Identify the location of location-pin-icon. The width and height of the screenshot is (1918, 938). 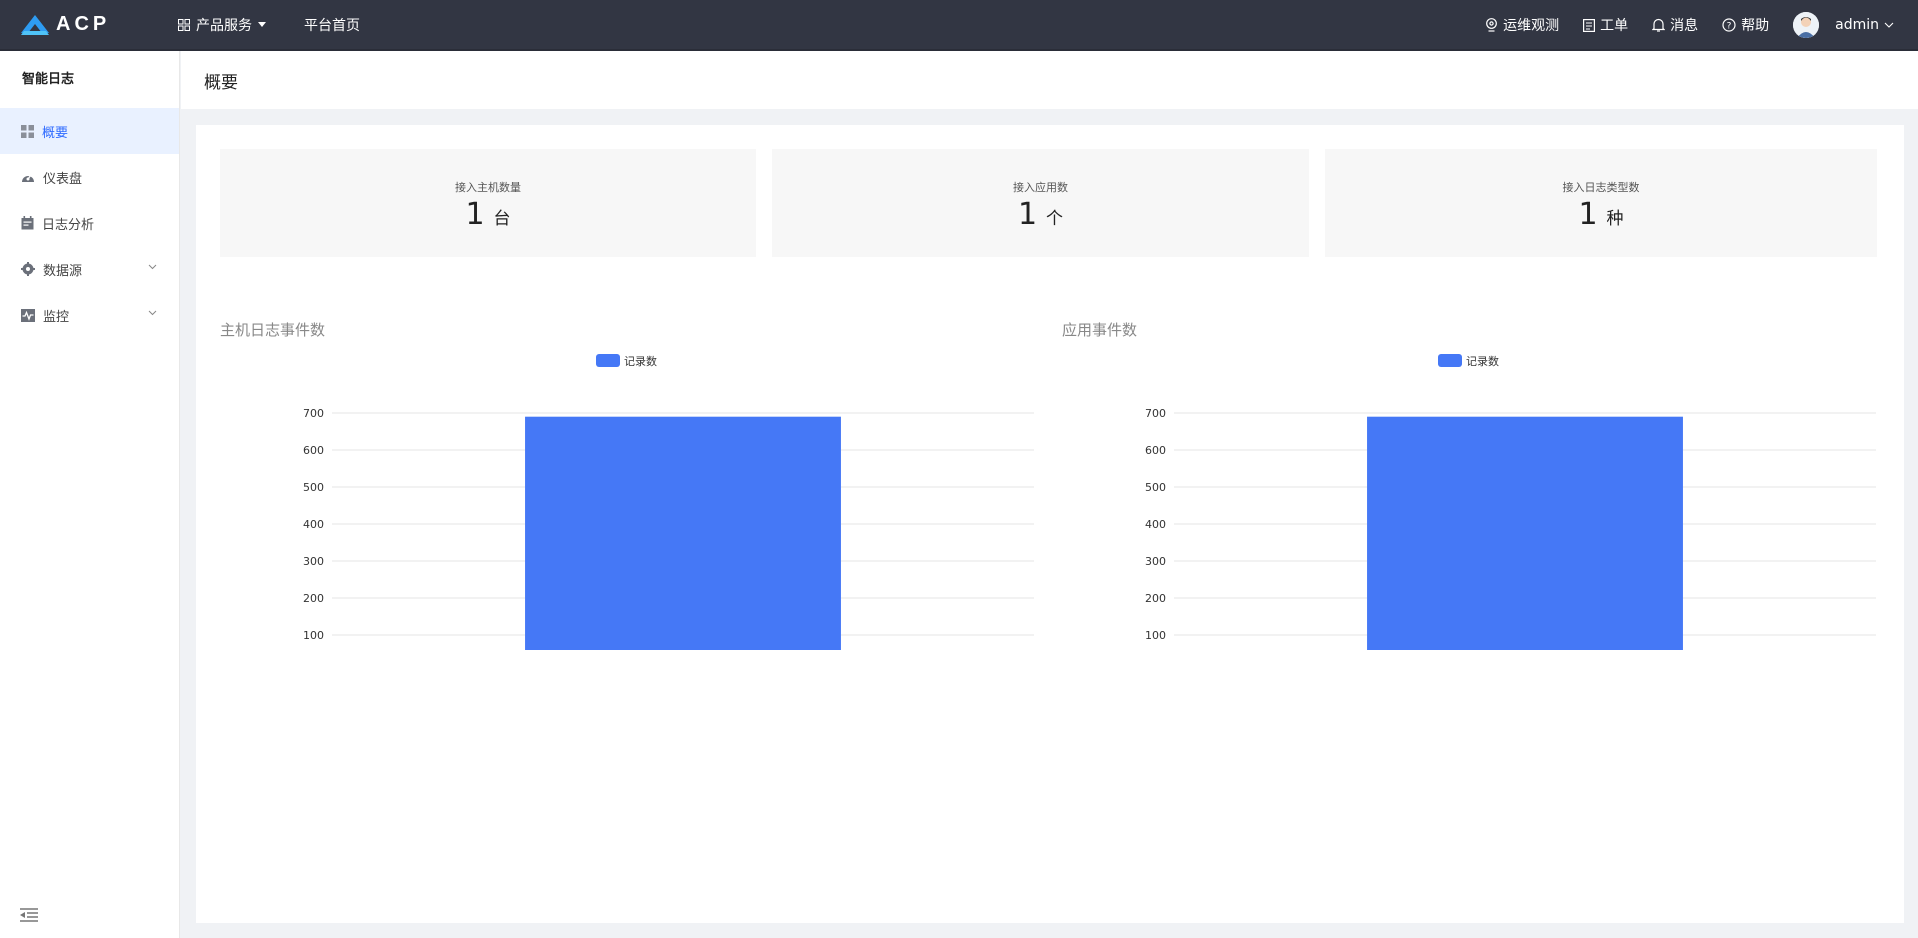
(1492, 24).